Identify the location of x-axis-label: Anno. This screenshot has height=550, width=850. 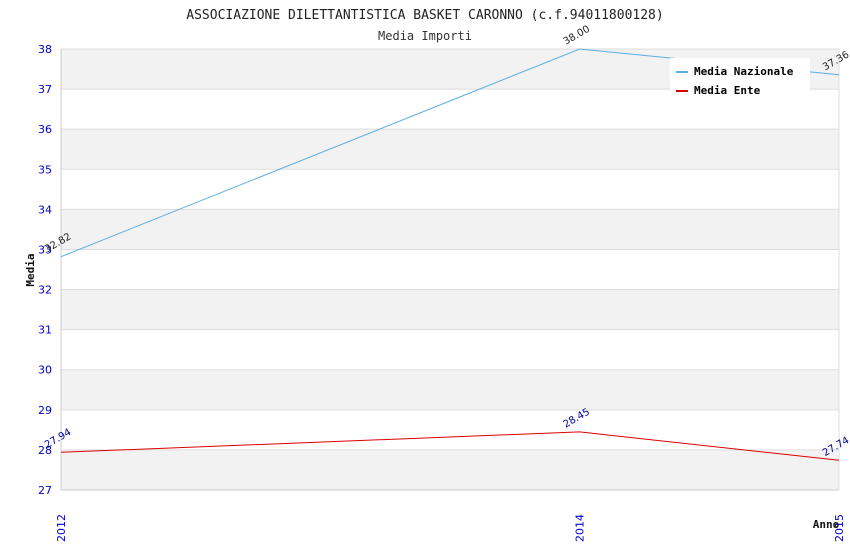
(826, 524).